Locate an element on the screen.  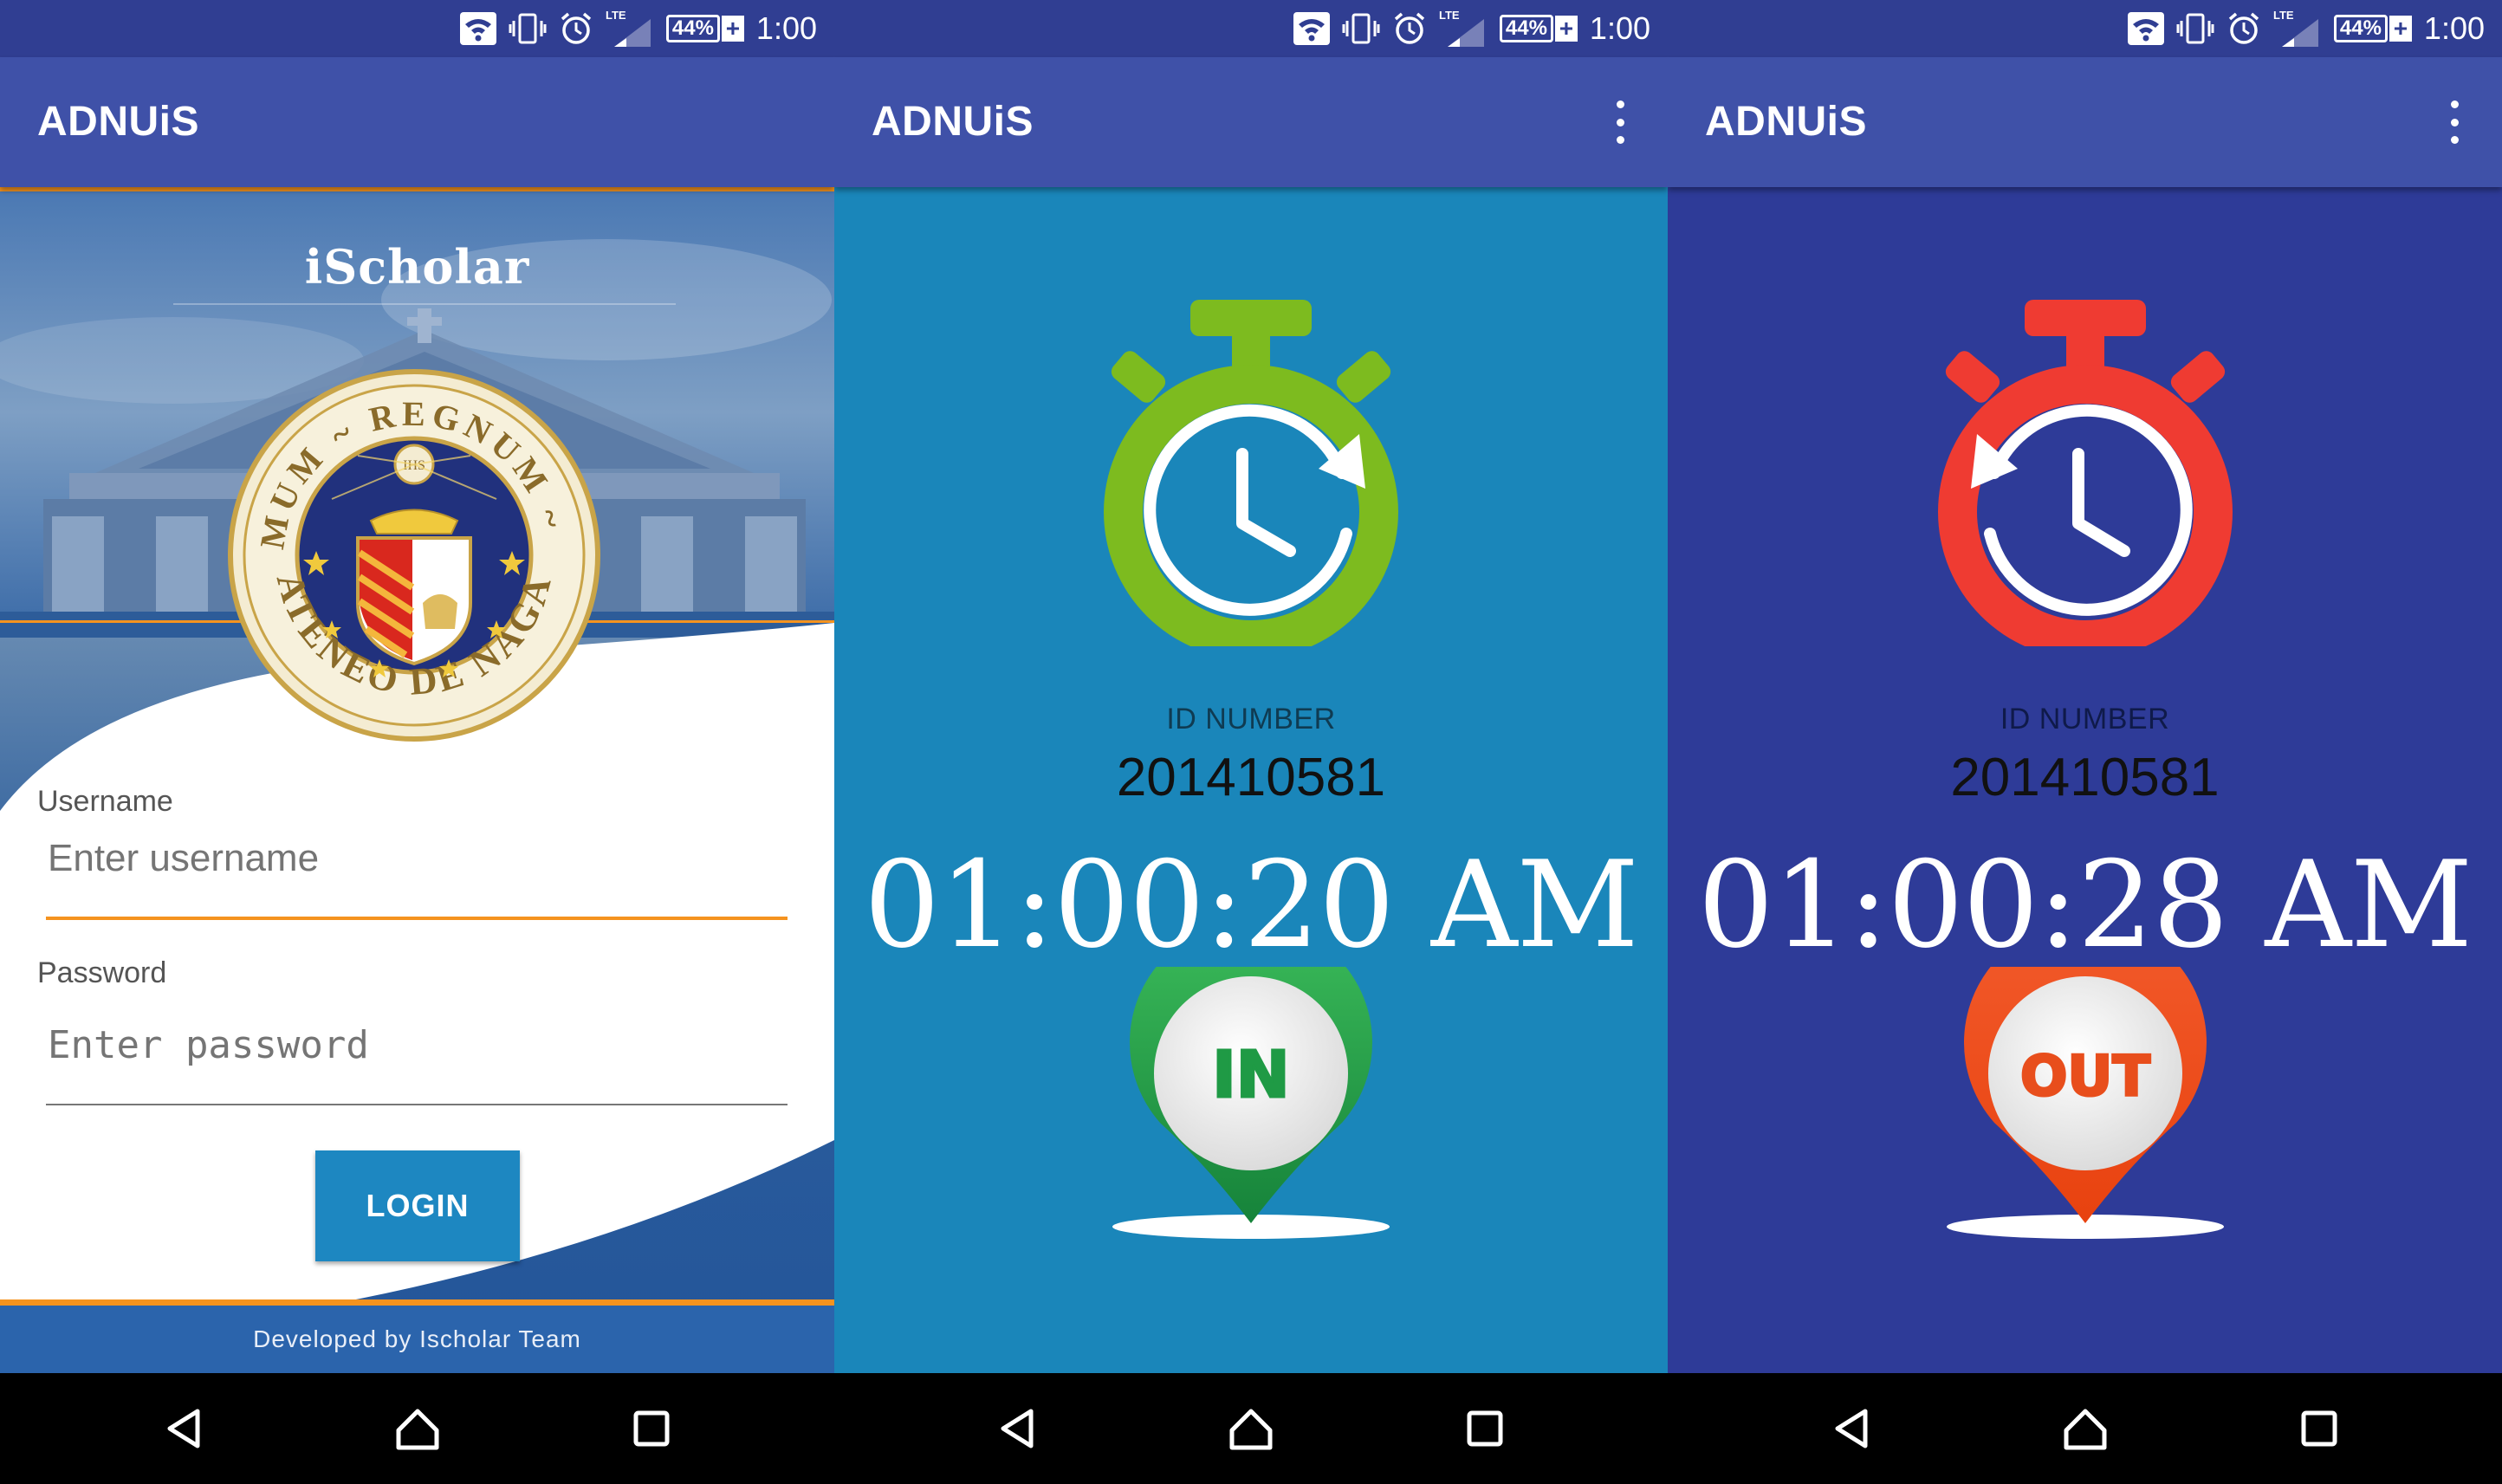
time-in-display: 01:00:20 AM is located at coordinates (1251, 905).